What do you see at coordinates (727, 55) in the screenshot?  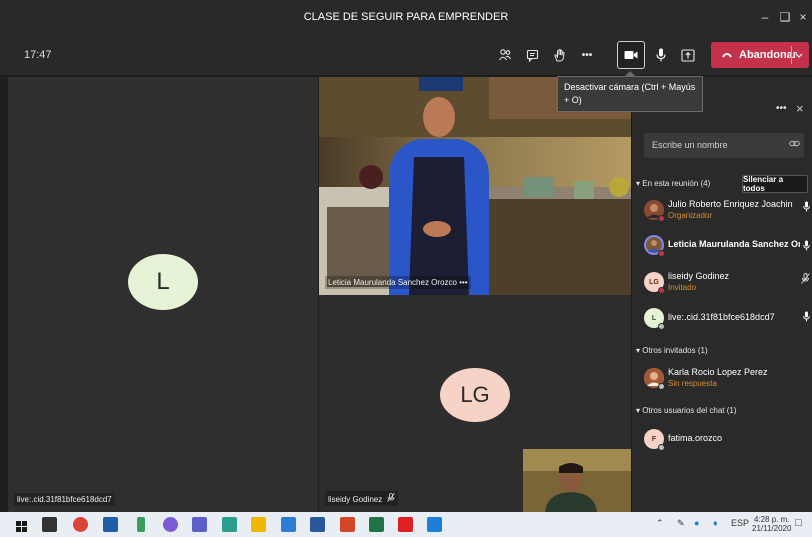 I see `hang-up-icon` at bounding box center [727, 55].